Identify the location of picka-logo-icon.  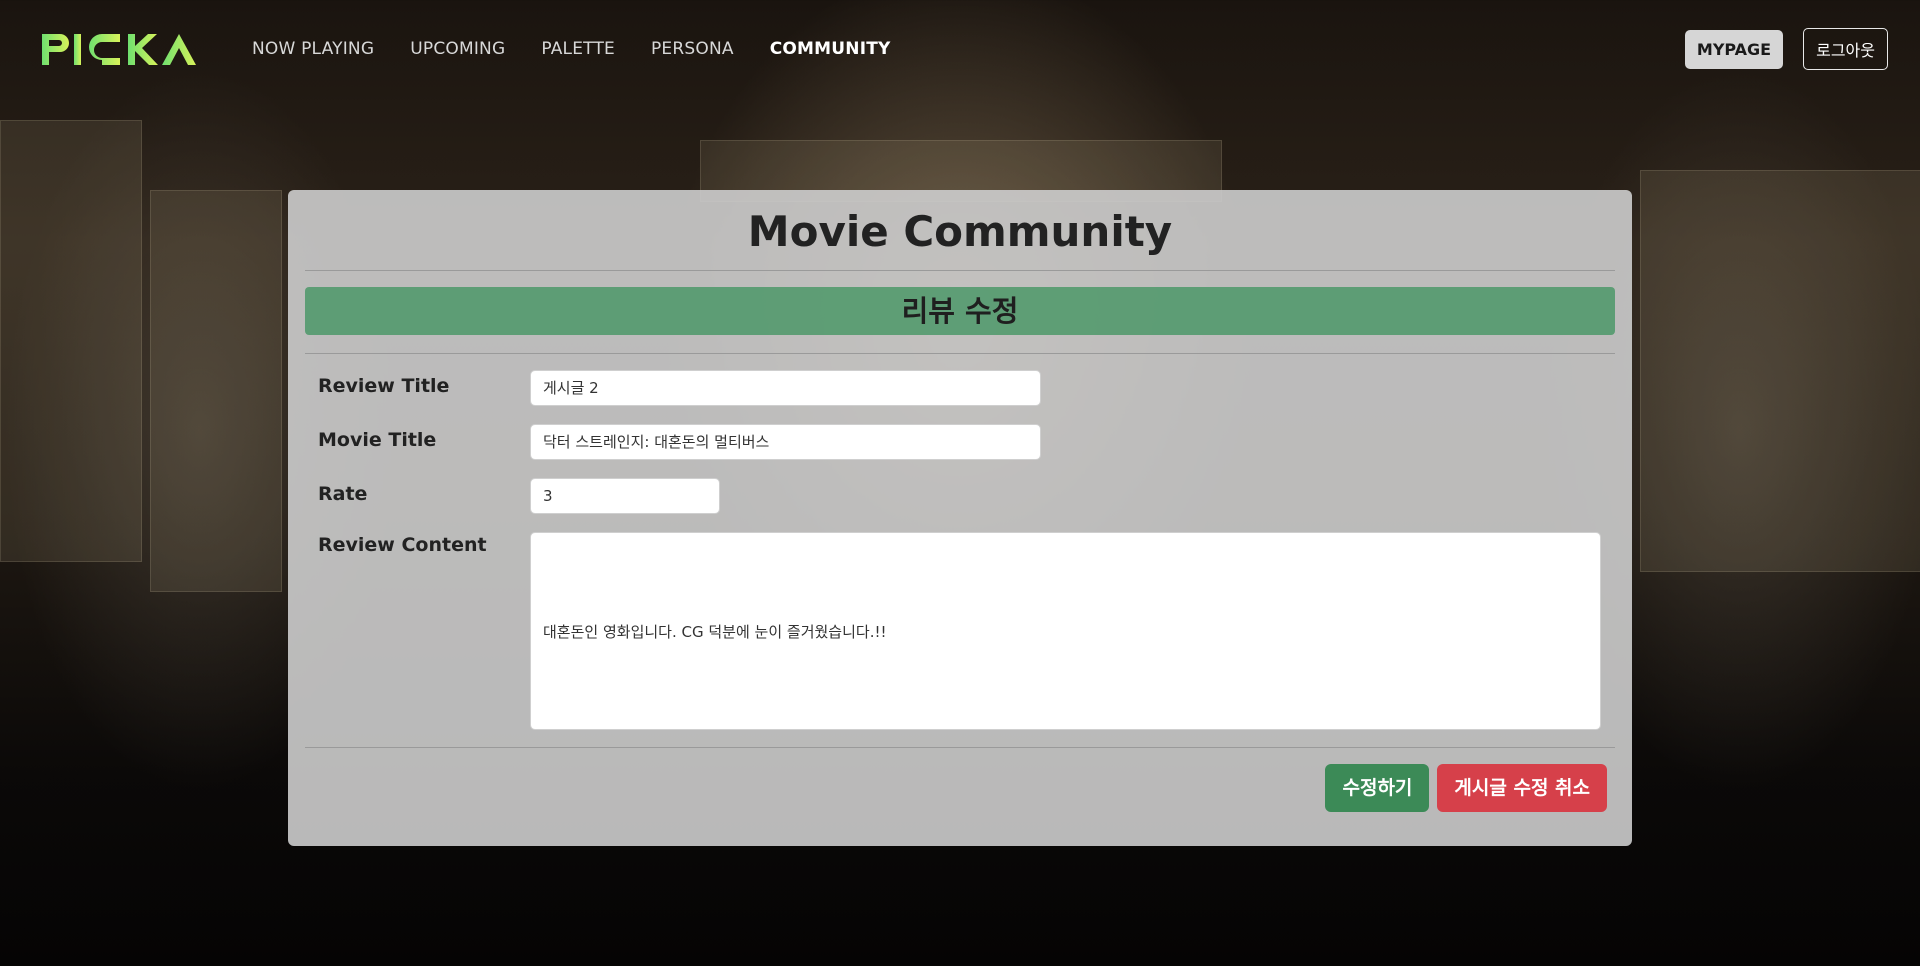
(119, 49).